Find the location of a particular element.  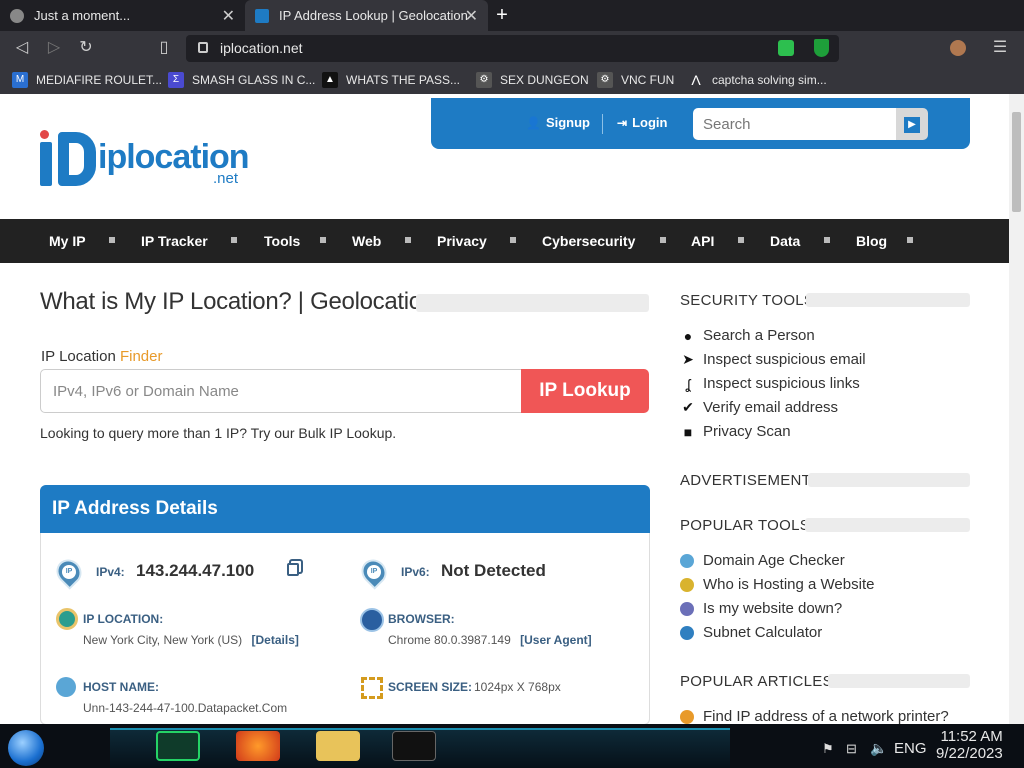

nav-privacy: Privacy is located at coordinates (462, 241).